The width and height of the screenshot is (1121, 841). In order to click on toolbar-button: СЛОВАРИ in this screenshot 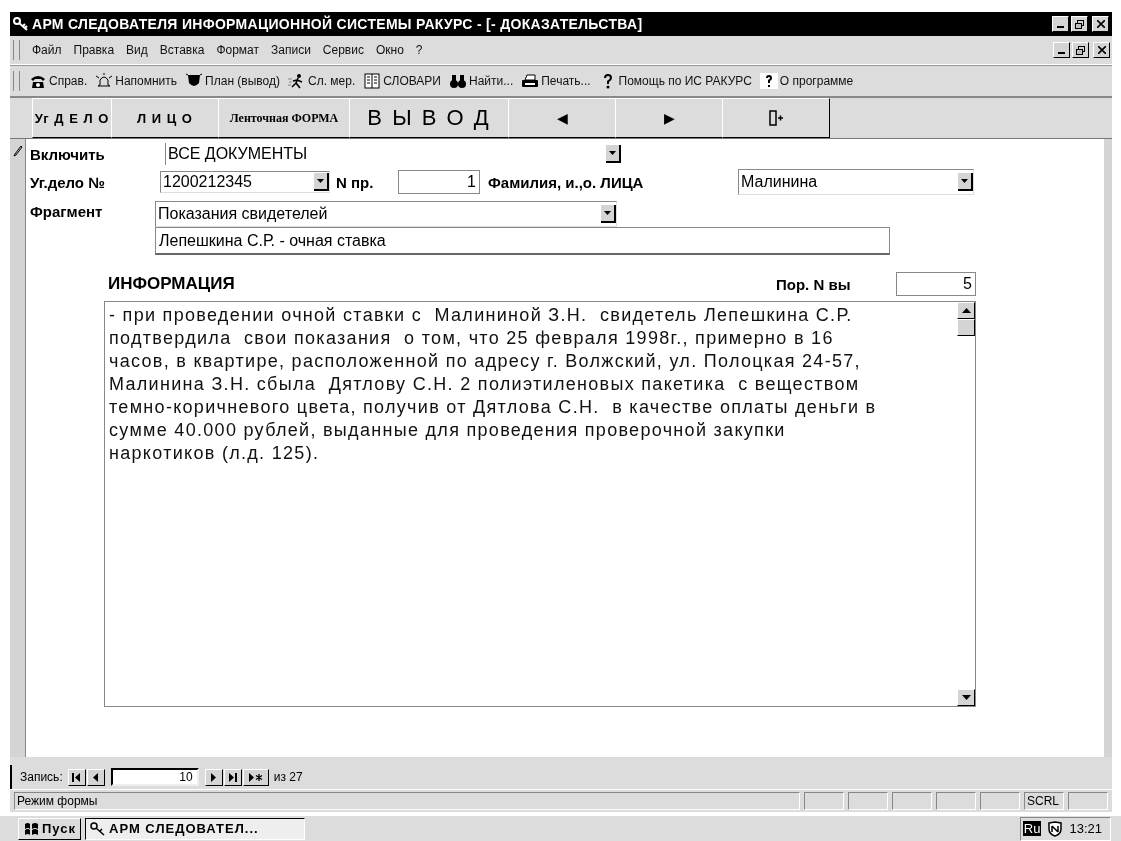, I will do `click(403, 81)`.